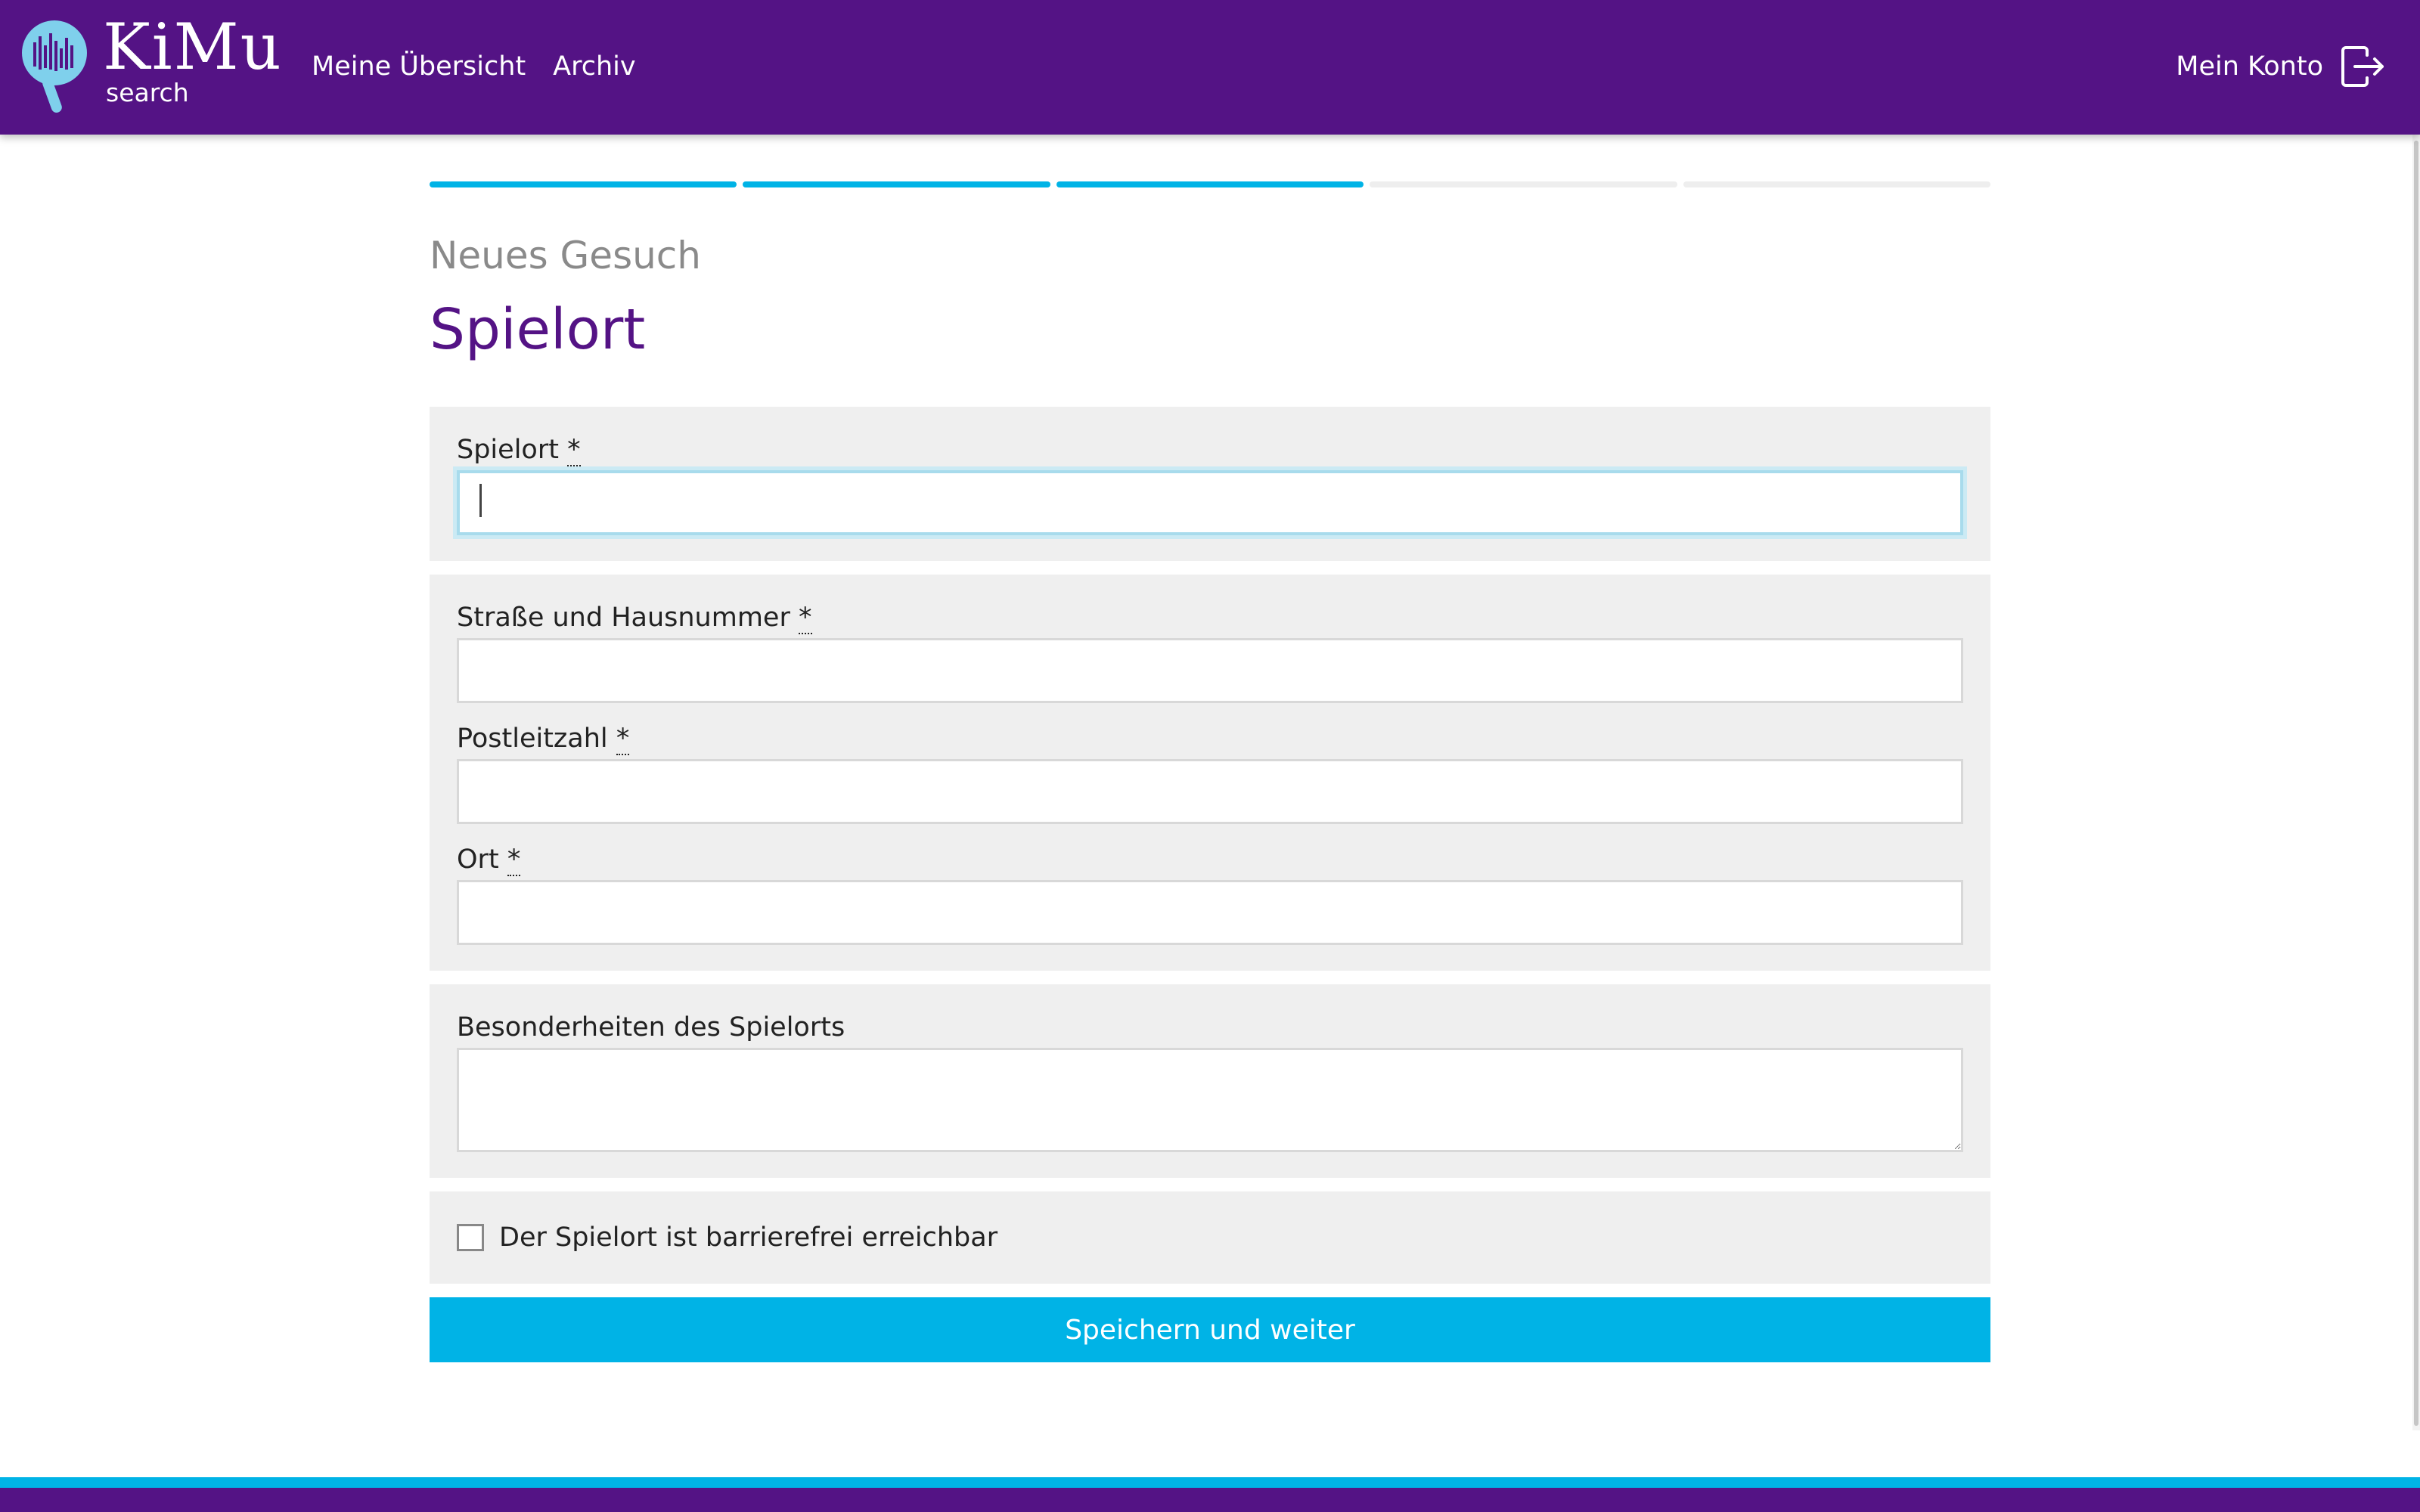  I want to click on magnifier-soundwave-icon, so click(54, 66).